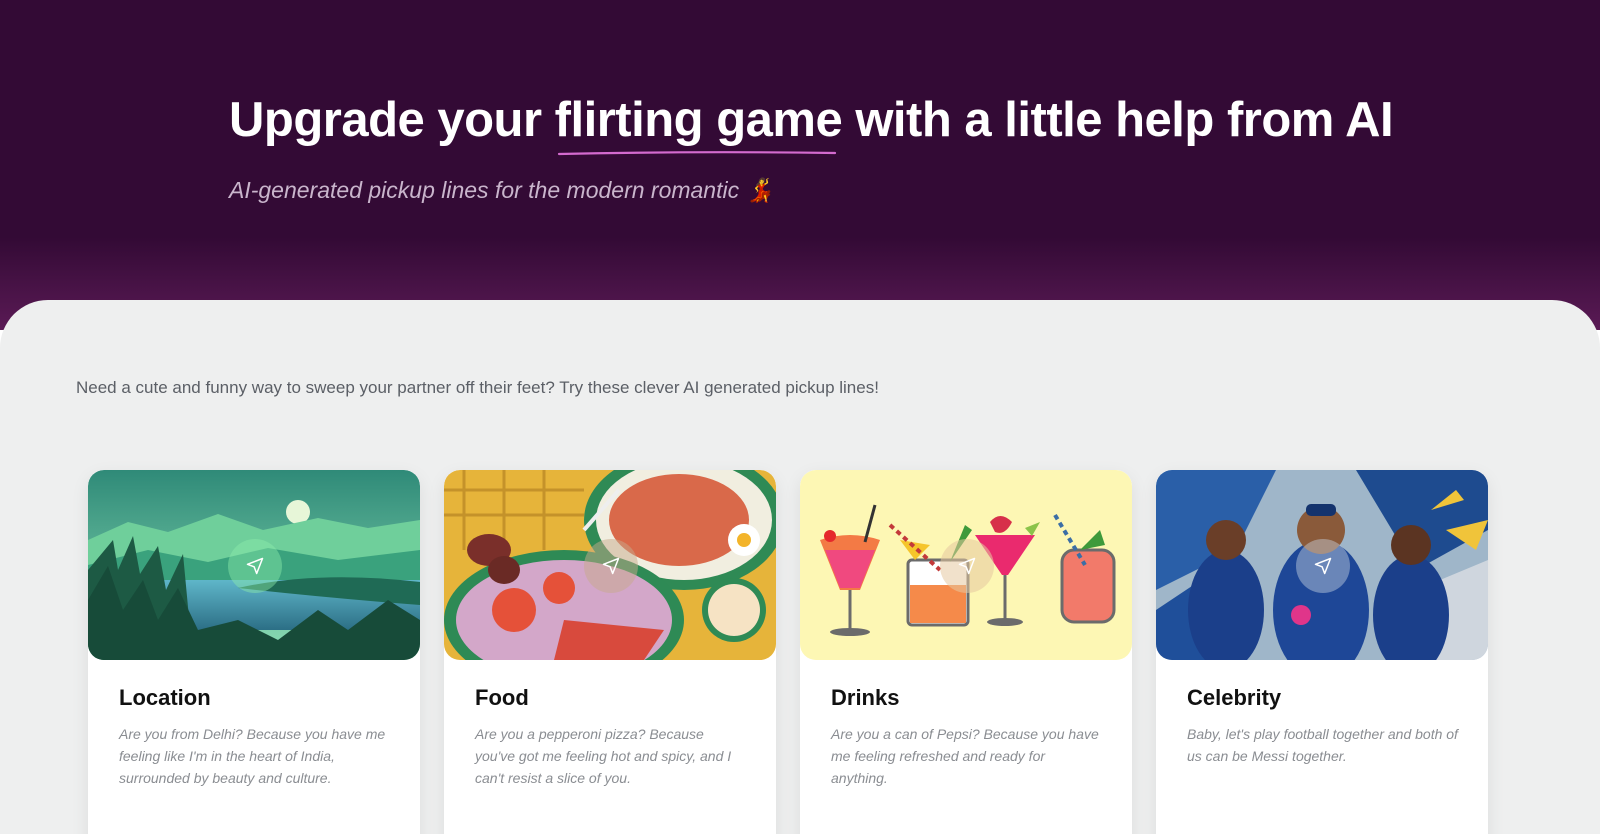 This screenshot has height=834, width=1600. I want to click on drinks-illustration, so click(966, 565).